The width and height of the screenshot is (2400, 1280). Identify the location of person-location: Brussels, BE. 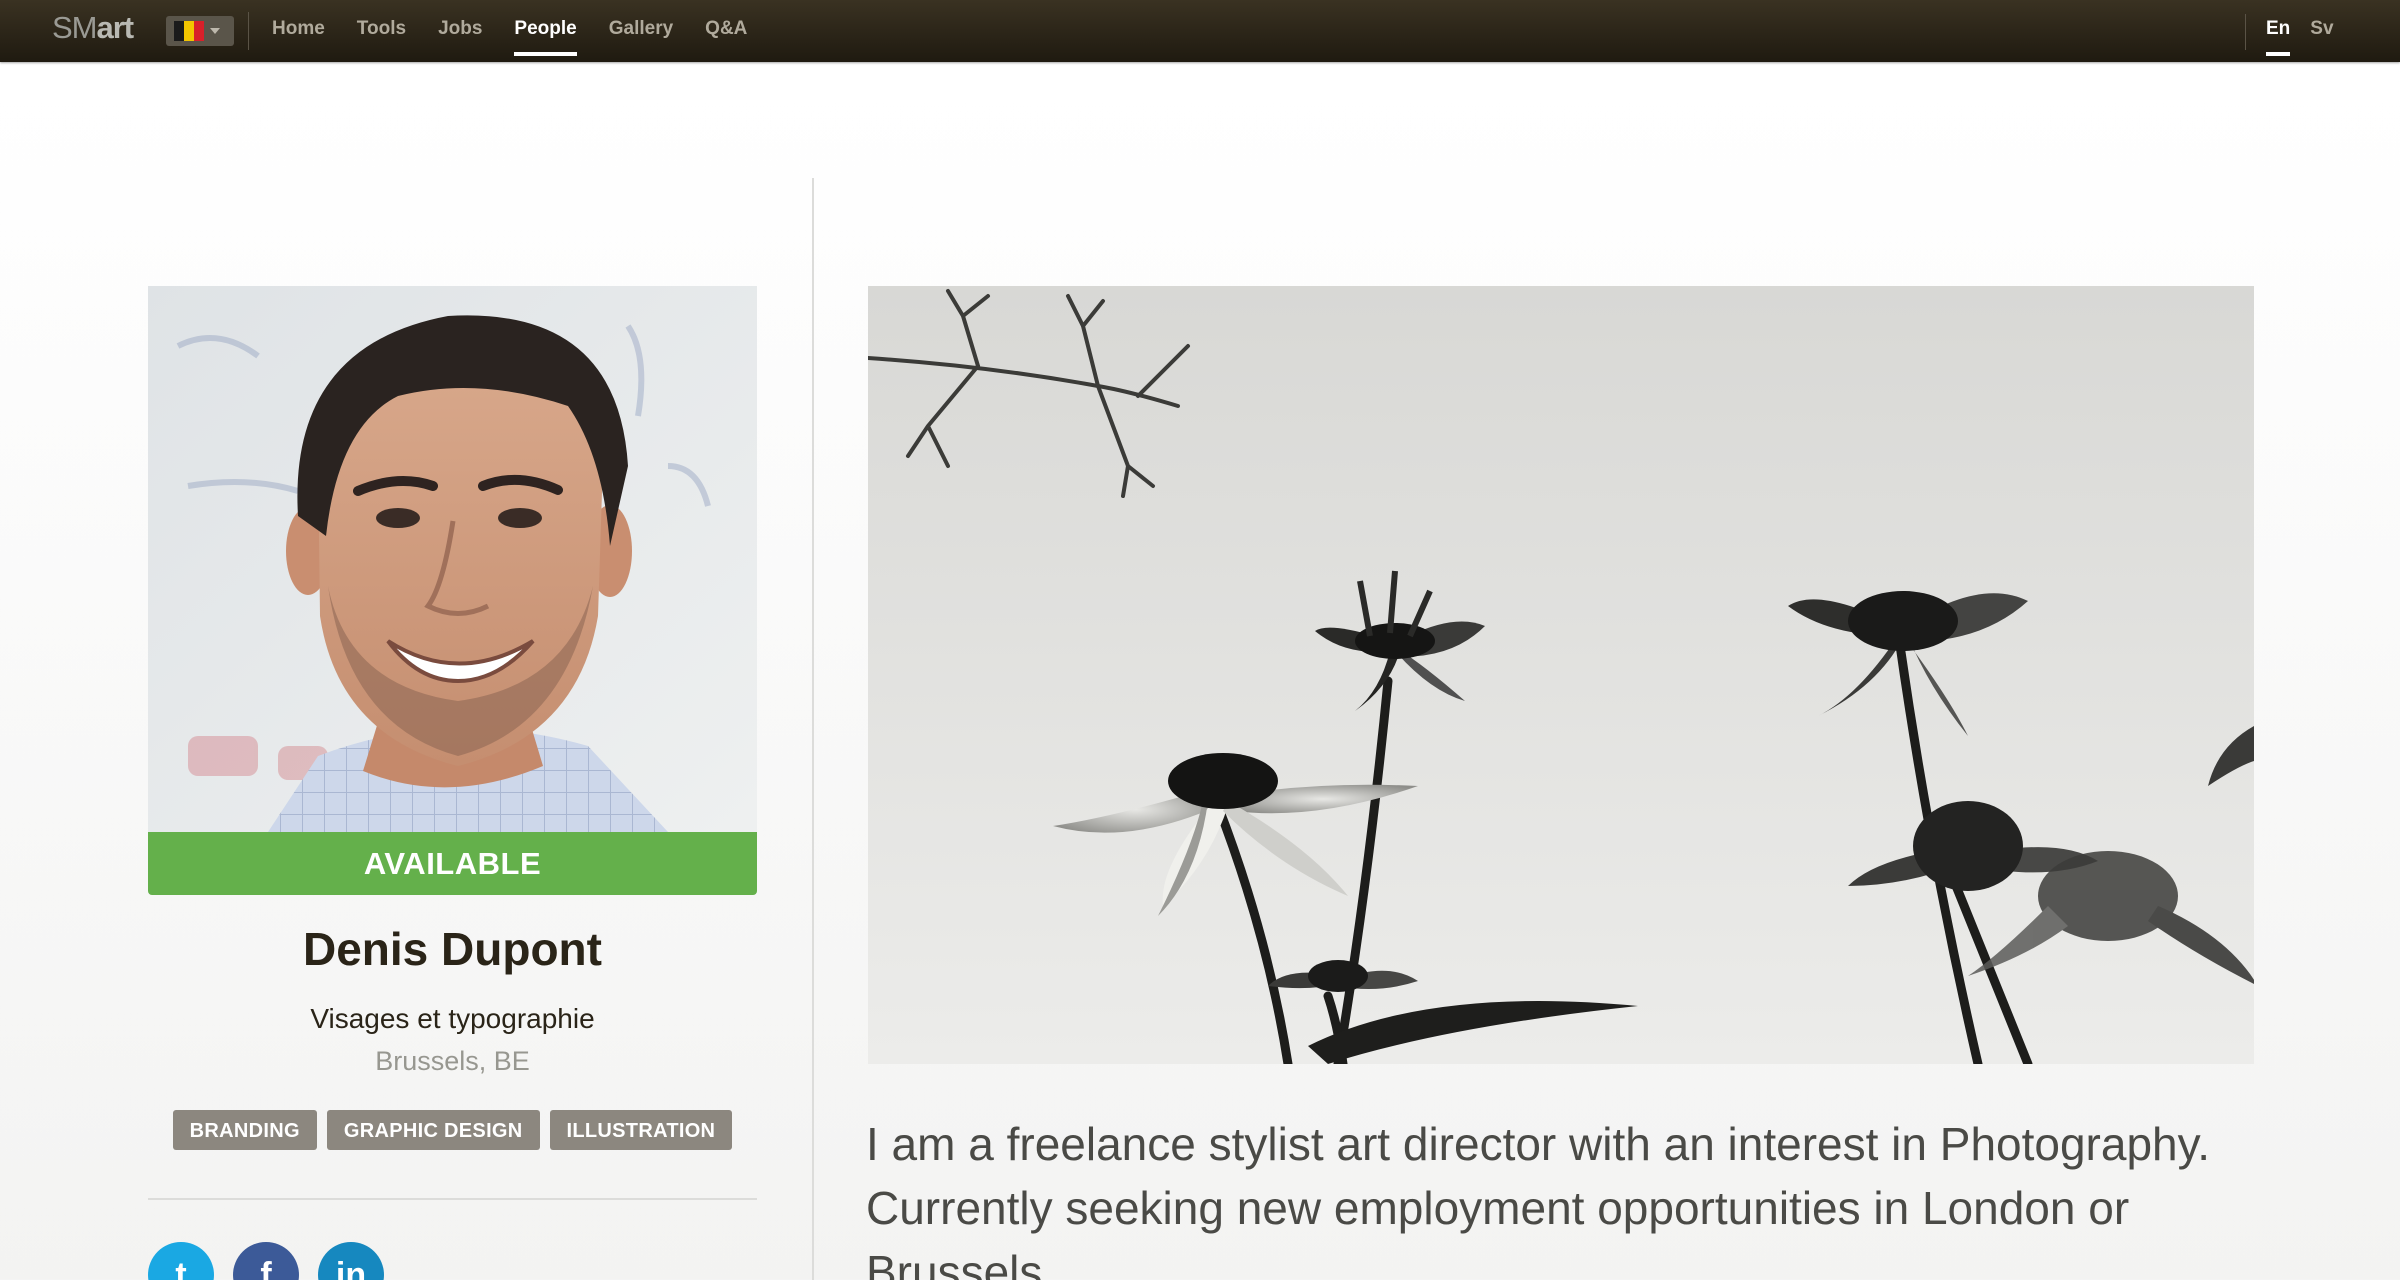
(452, 1061).